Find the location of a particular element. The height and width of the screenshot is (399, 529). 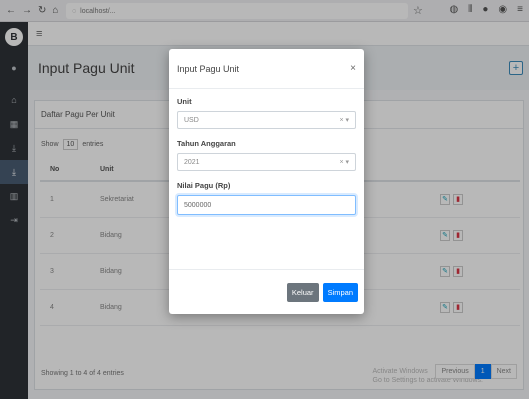

save-button: Simpan is located at coordinates (340, 292).